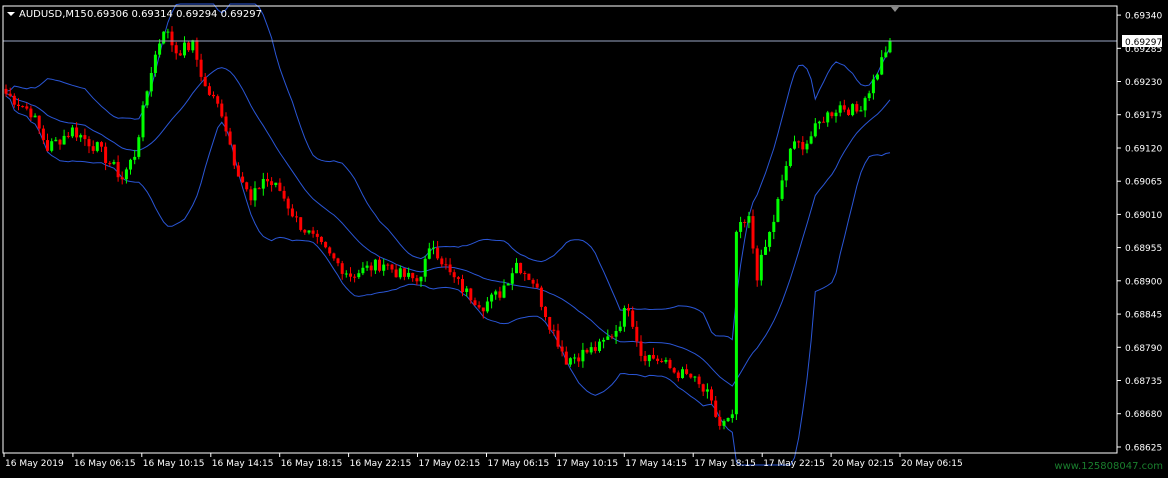 The height and width of the screenshot is (478, 1168). Describe the element at coordinates (1143, 50) in the screenshot. I see `y-tick-label: 0.69285` at that location.